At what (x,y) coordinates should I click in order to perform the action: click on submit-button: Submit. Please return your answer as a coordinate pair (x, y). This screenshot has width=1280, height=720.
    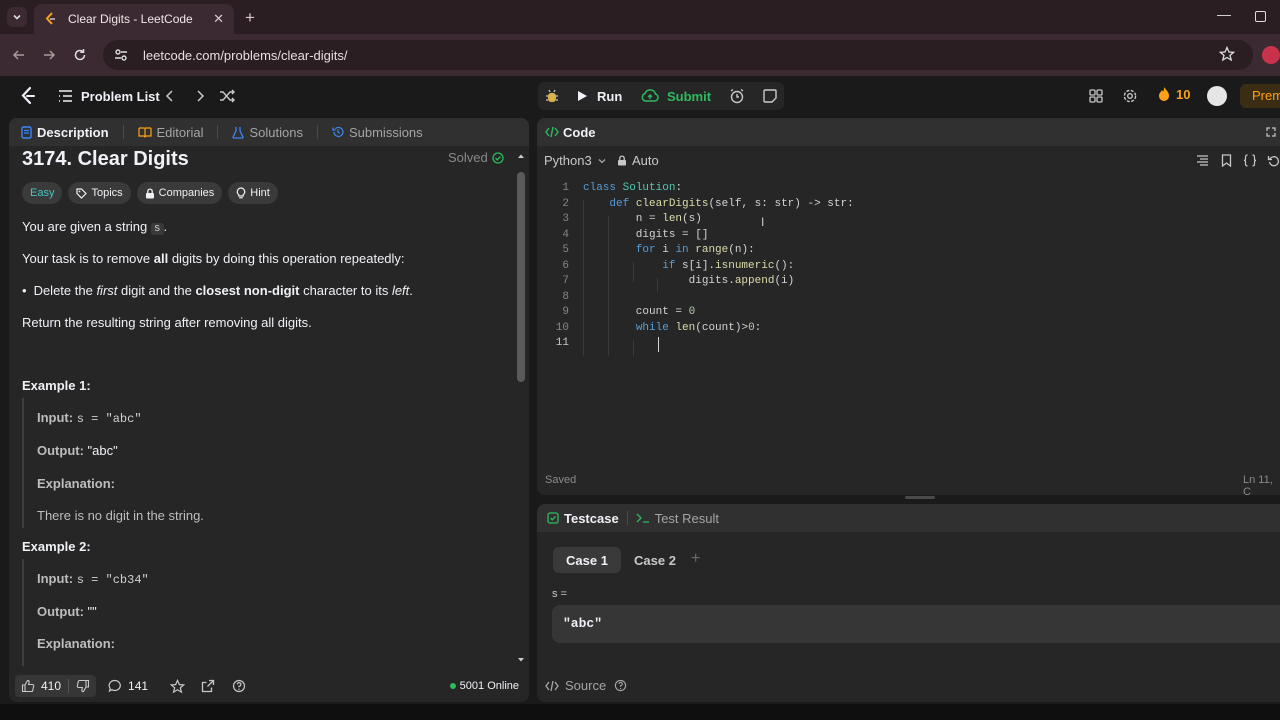
    Looking at the image, I should click on (675, 96).